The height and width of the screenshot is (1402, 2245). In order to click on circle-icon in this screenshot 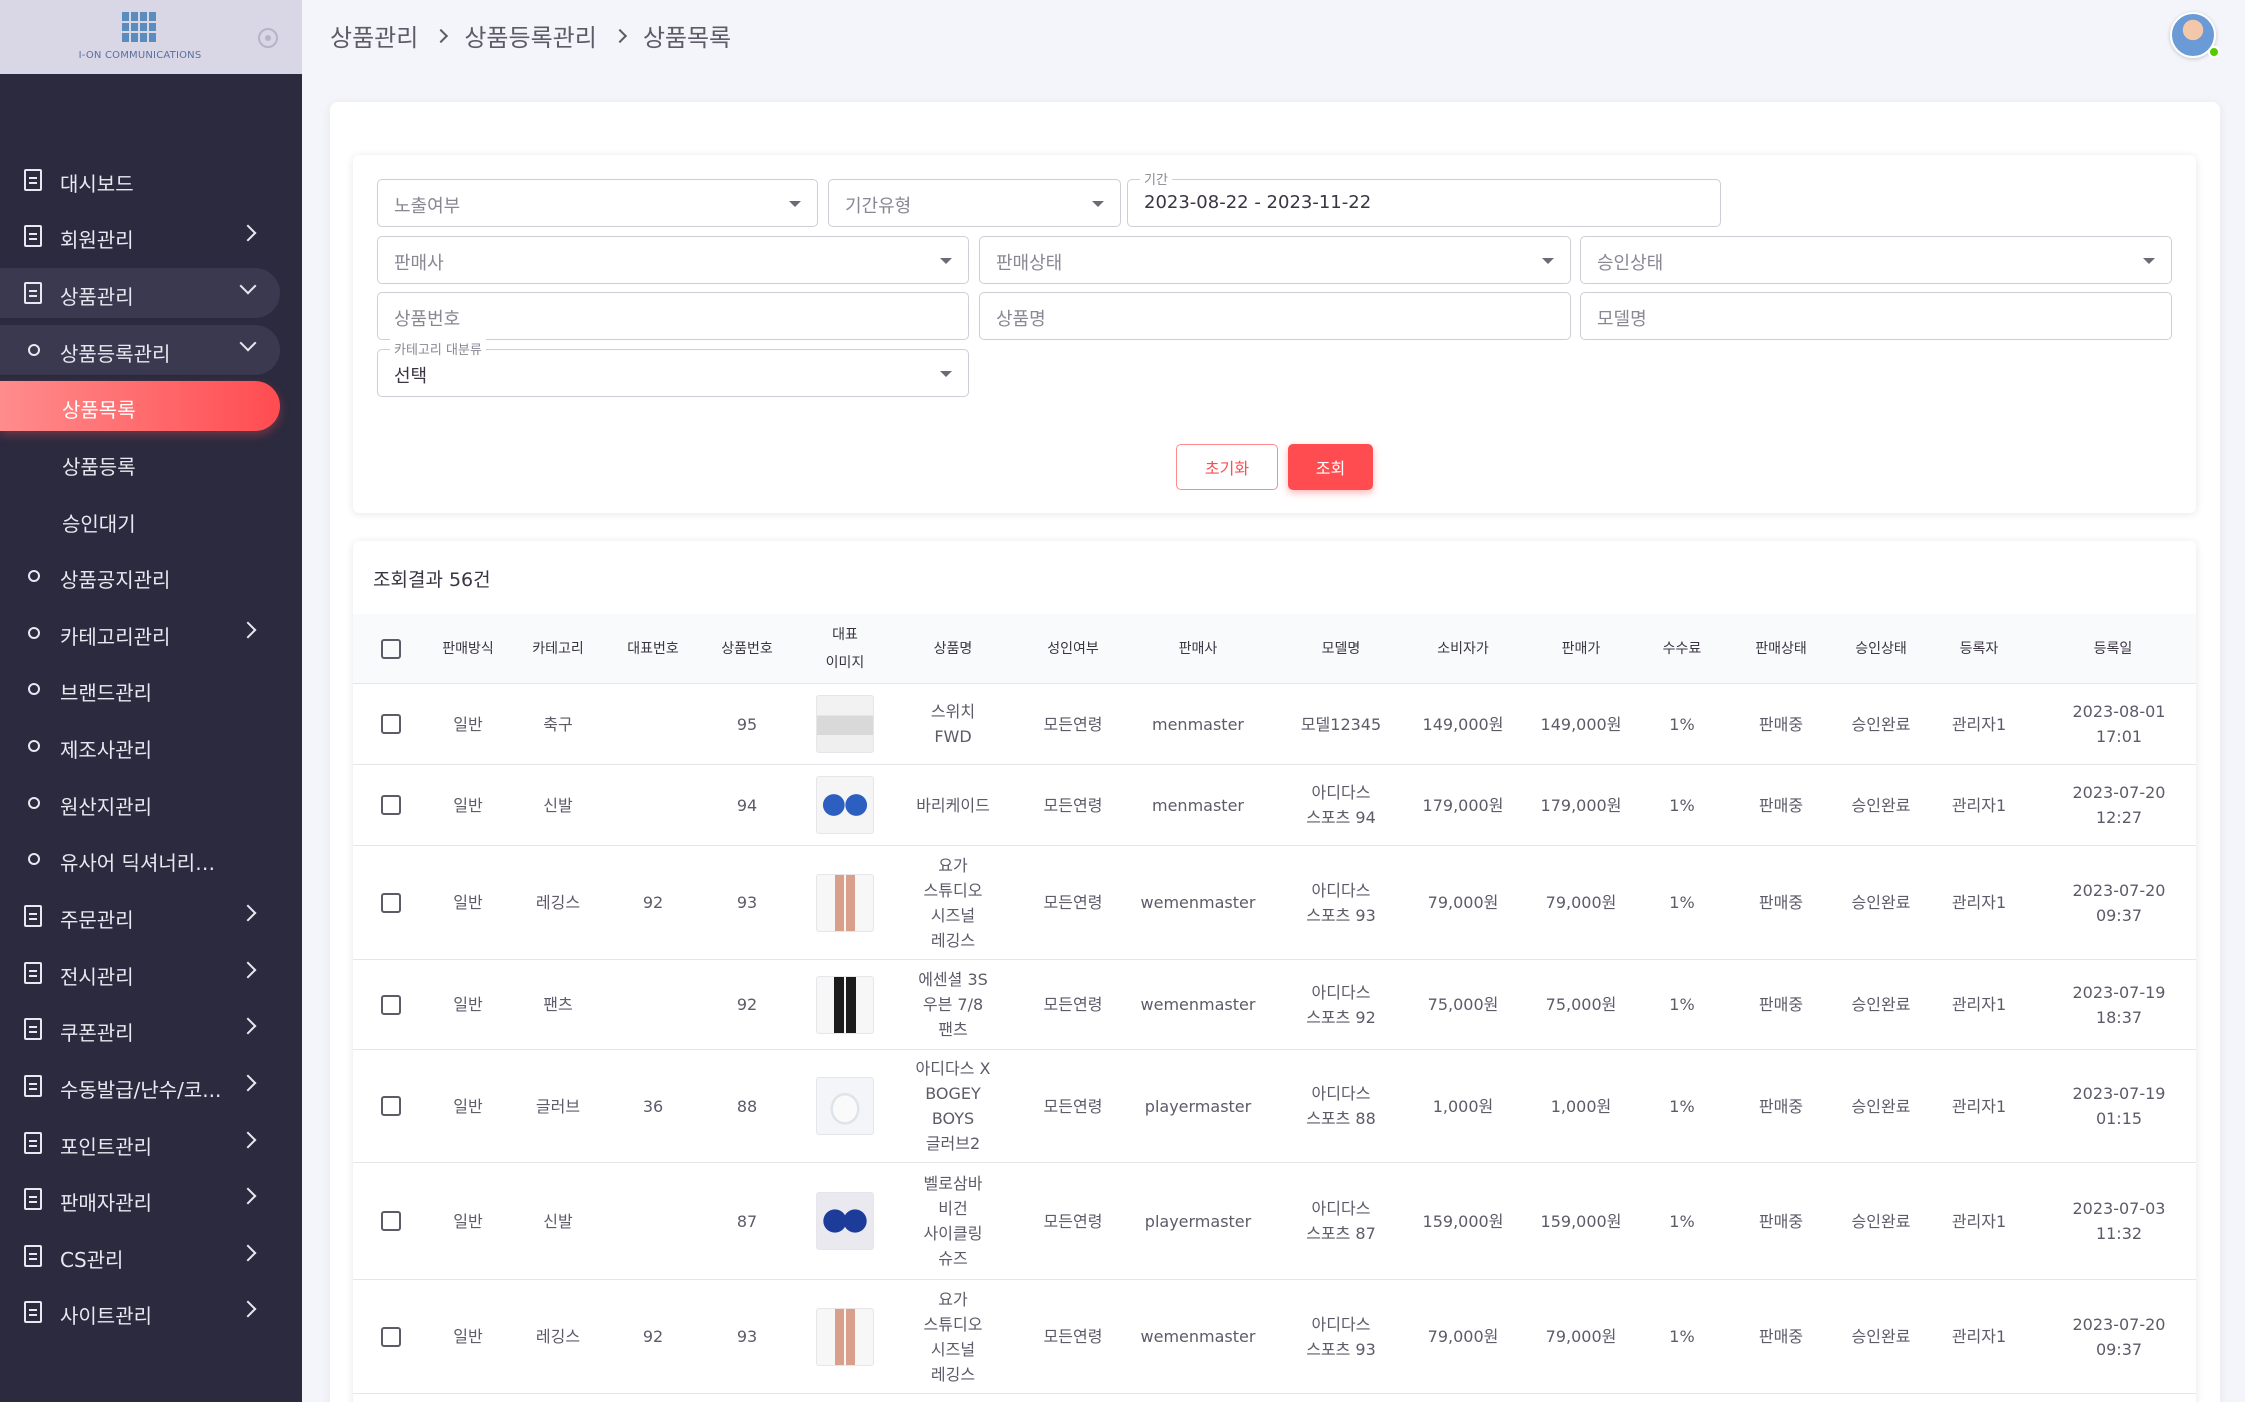, I will do `click(34, 689)`.